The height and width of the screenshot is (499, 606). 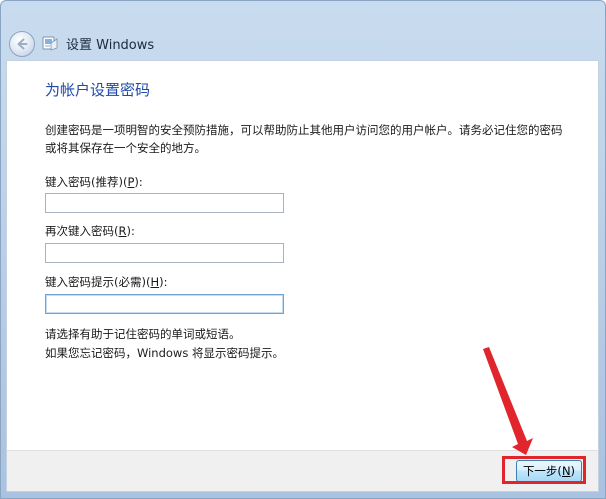 What do you see at coordinates (90, 231) in the screenshot?
I see `confirm-password-label: 再次键入密码(R):` at bounding box center [90, 231].